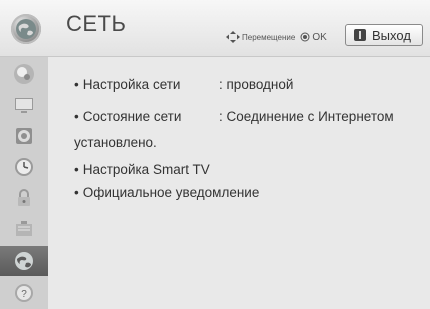 The image size is (430, 309). Describe the element at coordinates (305, 37) in the screenshot. I see `ok-button-icon` at that location.